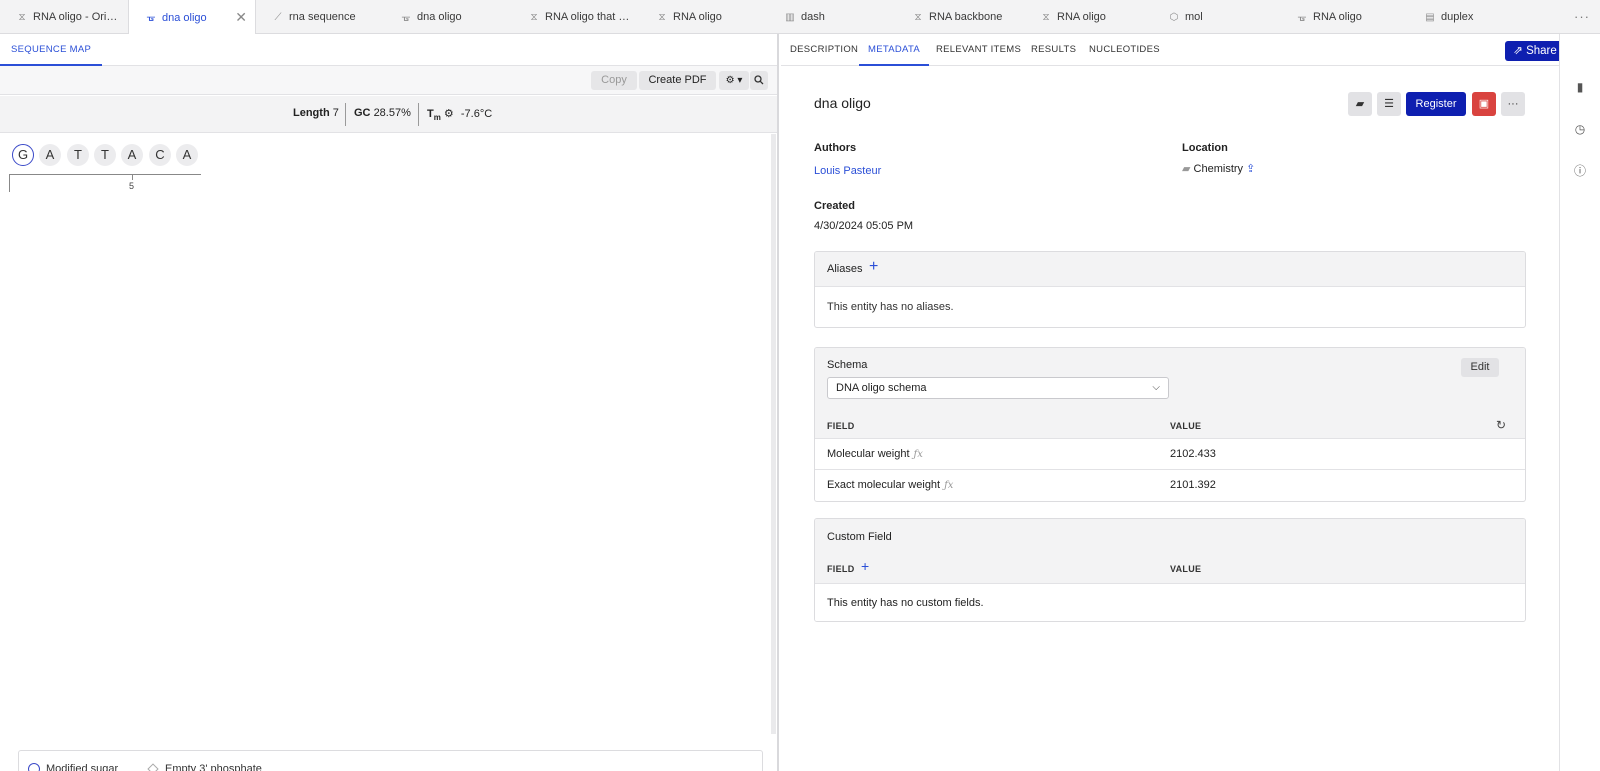  What do you see at coordinates (847, 171) in the screenshot?
I see `author-link: Louis Pasteur` at bounding box center [847, 171].